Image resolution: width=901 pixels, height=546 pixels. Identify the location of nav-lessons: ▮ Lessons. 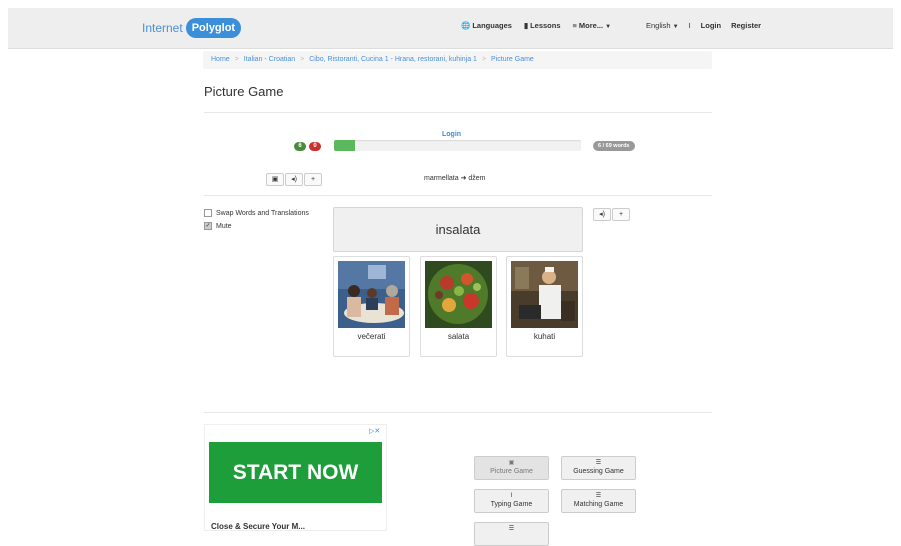
(542, 25).